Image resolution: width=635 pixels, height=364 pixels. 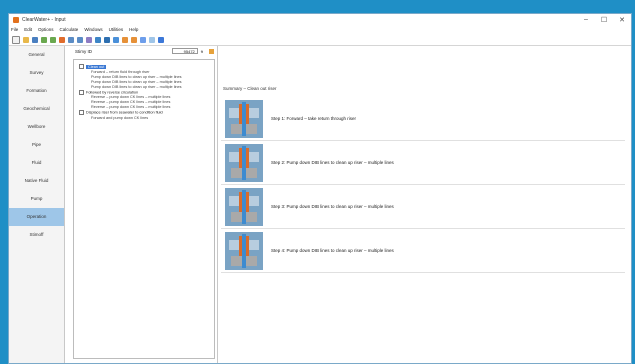 What do you see at coordinates (93, 29) in the screenshot?
I see `menu-windows: Windows` at bounding box center [93, 29].